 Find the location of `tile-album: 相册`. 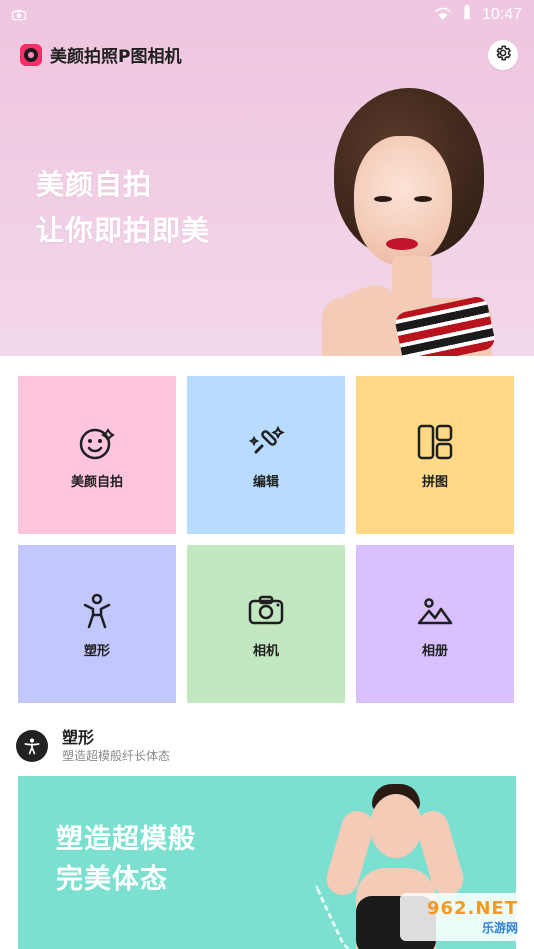

tile-album: 相册 is located at coordinates (435, 624).